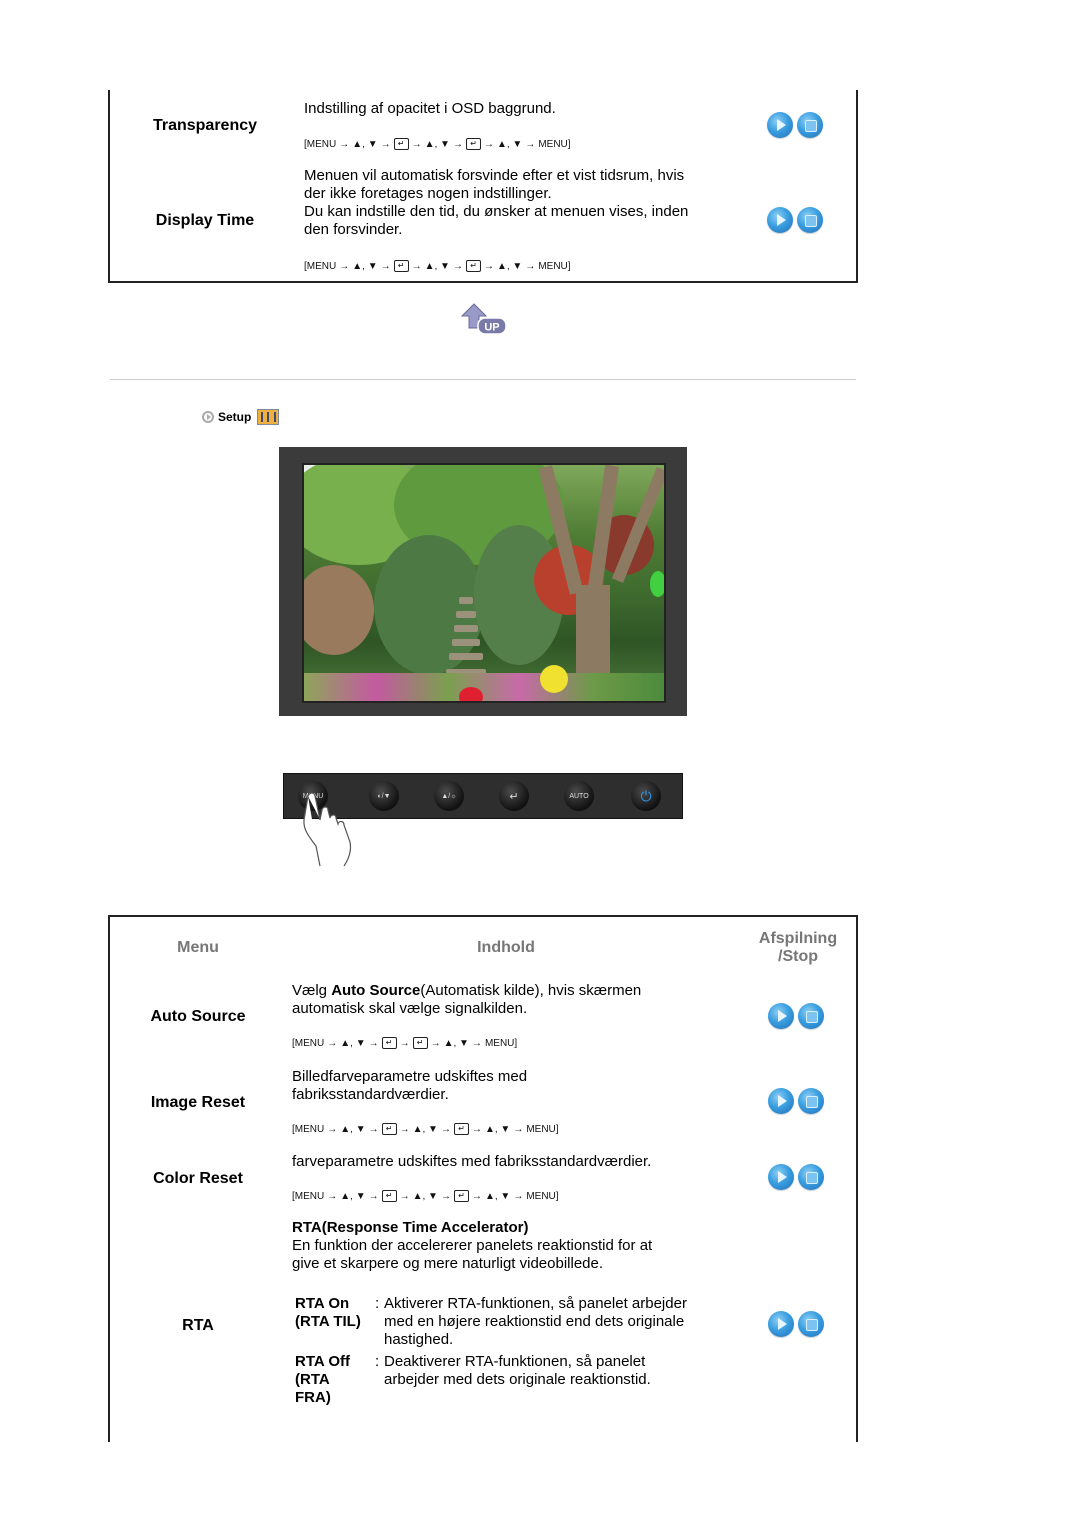  Describe the element at coordinates (312, 1379) in the screenshot. I see `key-line: (RTA` at that location.